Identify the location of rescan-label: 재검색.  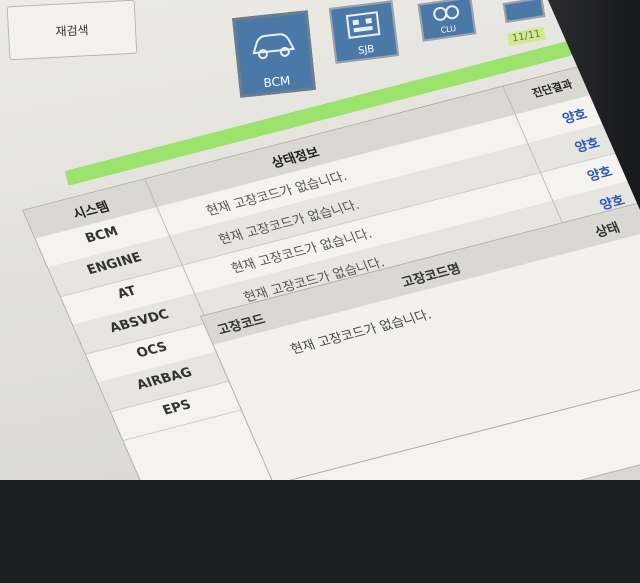
(72, 30).